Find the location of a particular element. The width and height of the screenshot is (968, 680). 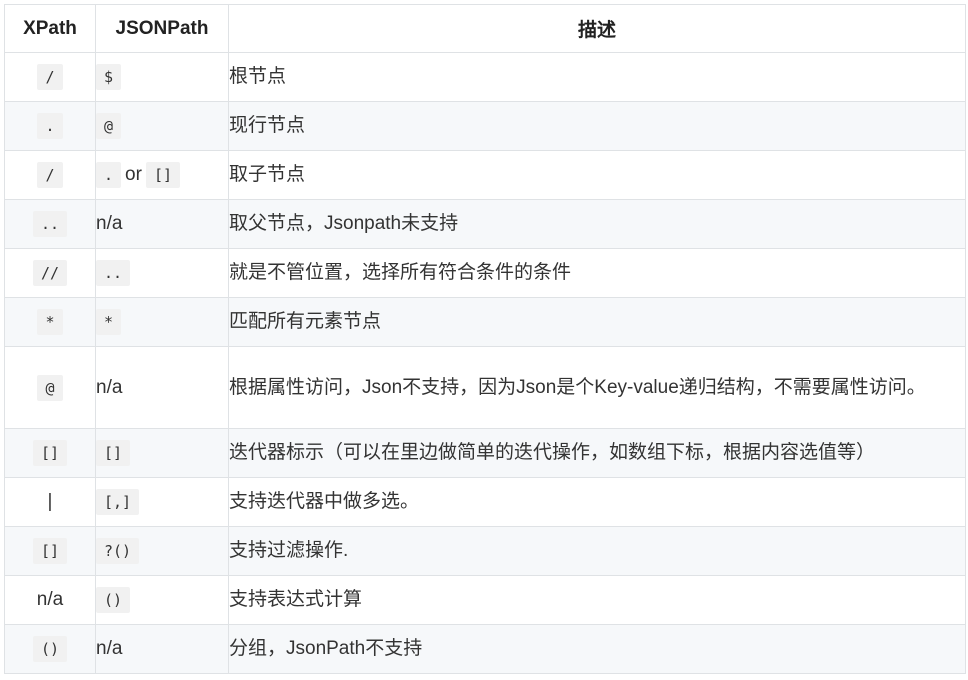

jsonpath-cell: ?() is located at coordinates (162, 551).